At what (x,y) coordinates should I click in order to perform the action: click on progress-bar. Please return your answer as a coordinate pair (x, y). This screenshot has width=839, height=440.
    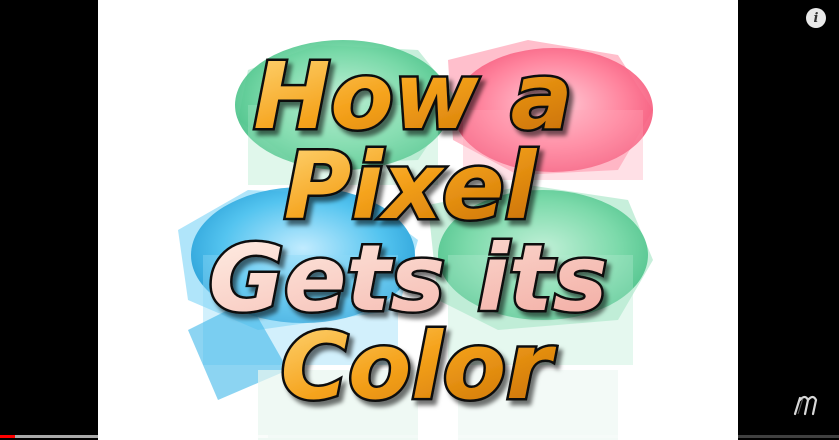
    Looking at the image, I should click on (419, 436).